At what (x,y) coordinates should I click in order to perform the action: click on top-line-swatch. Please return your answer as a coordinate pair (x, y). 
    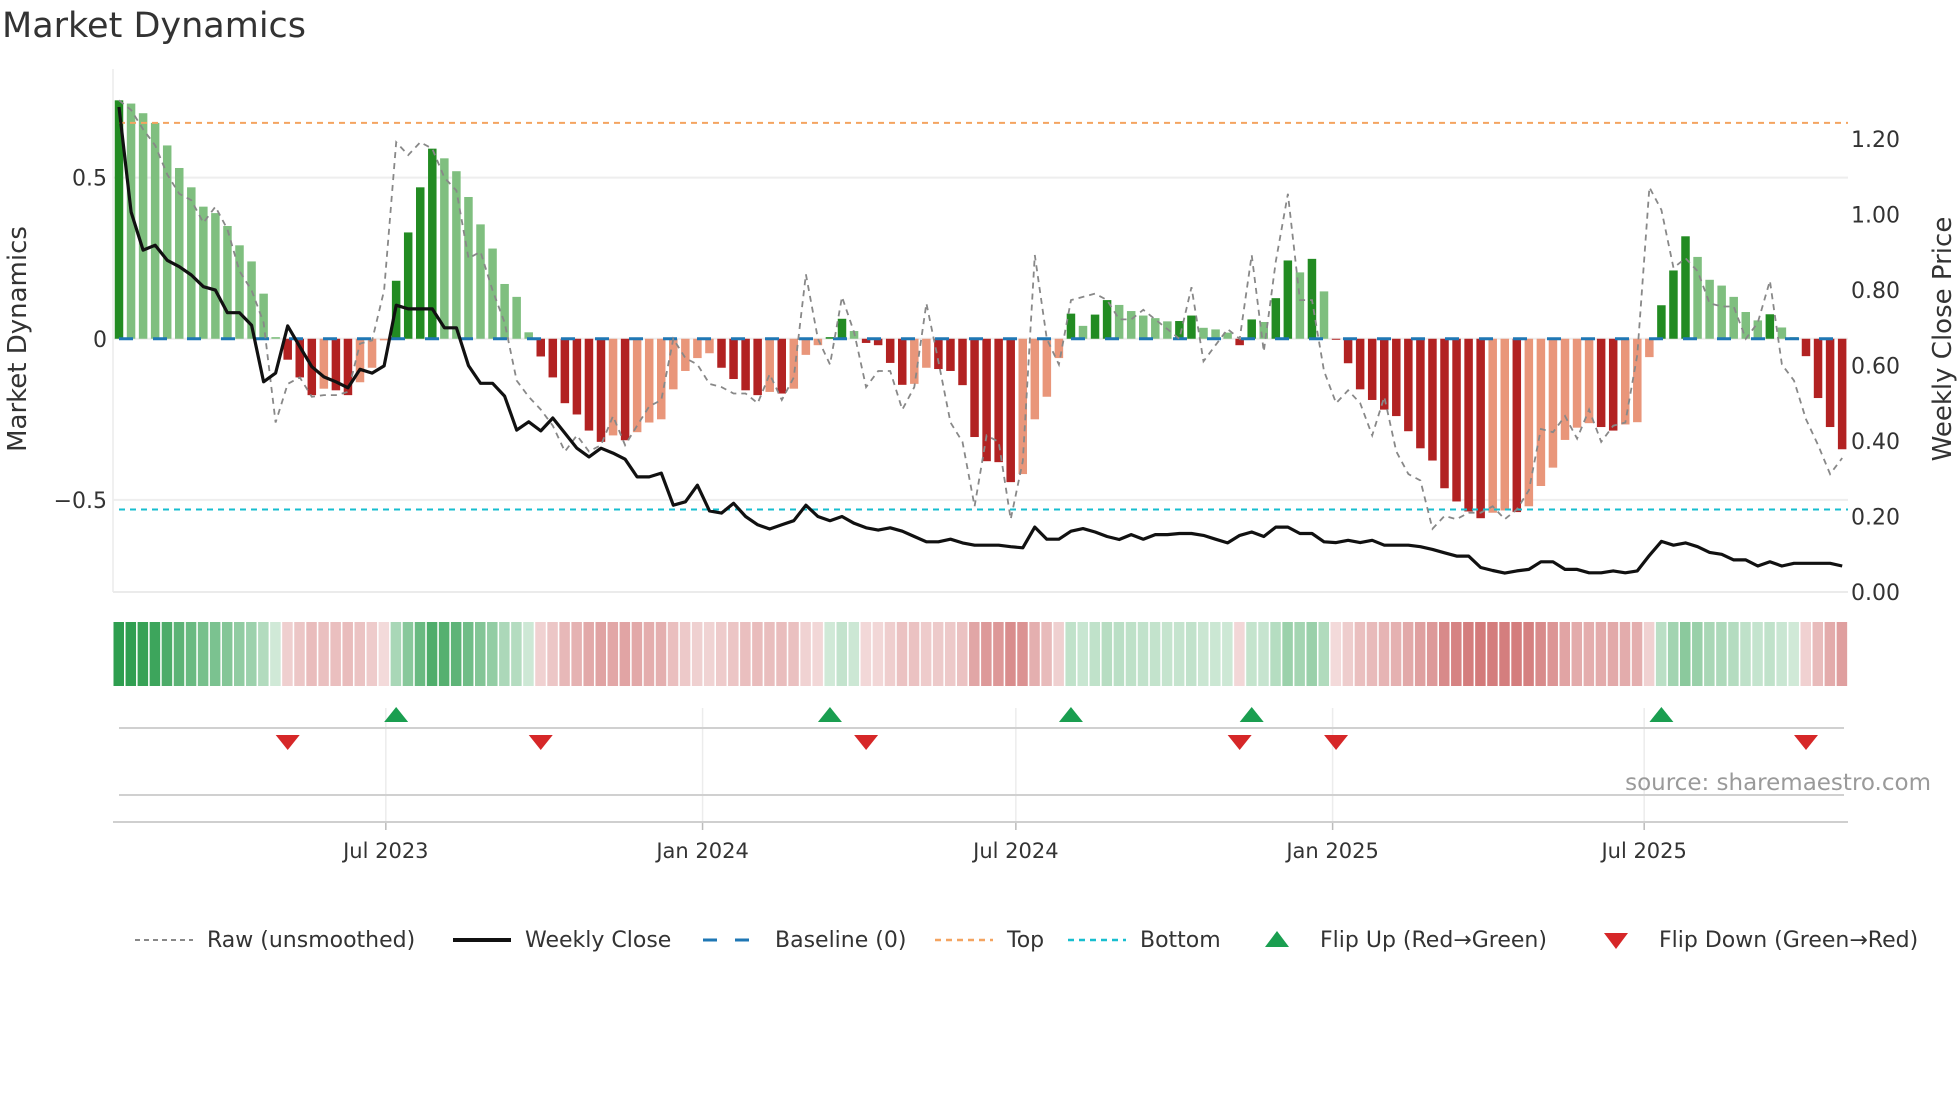
    Looking at the image, I should click on (964, 940).